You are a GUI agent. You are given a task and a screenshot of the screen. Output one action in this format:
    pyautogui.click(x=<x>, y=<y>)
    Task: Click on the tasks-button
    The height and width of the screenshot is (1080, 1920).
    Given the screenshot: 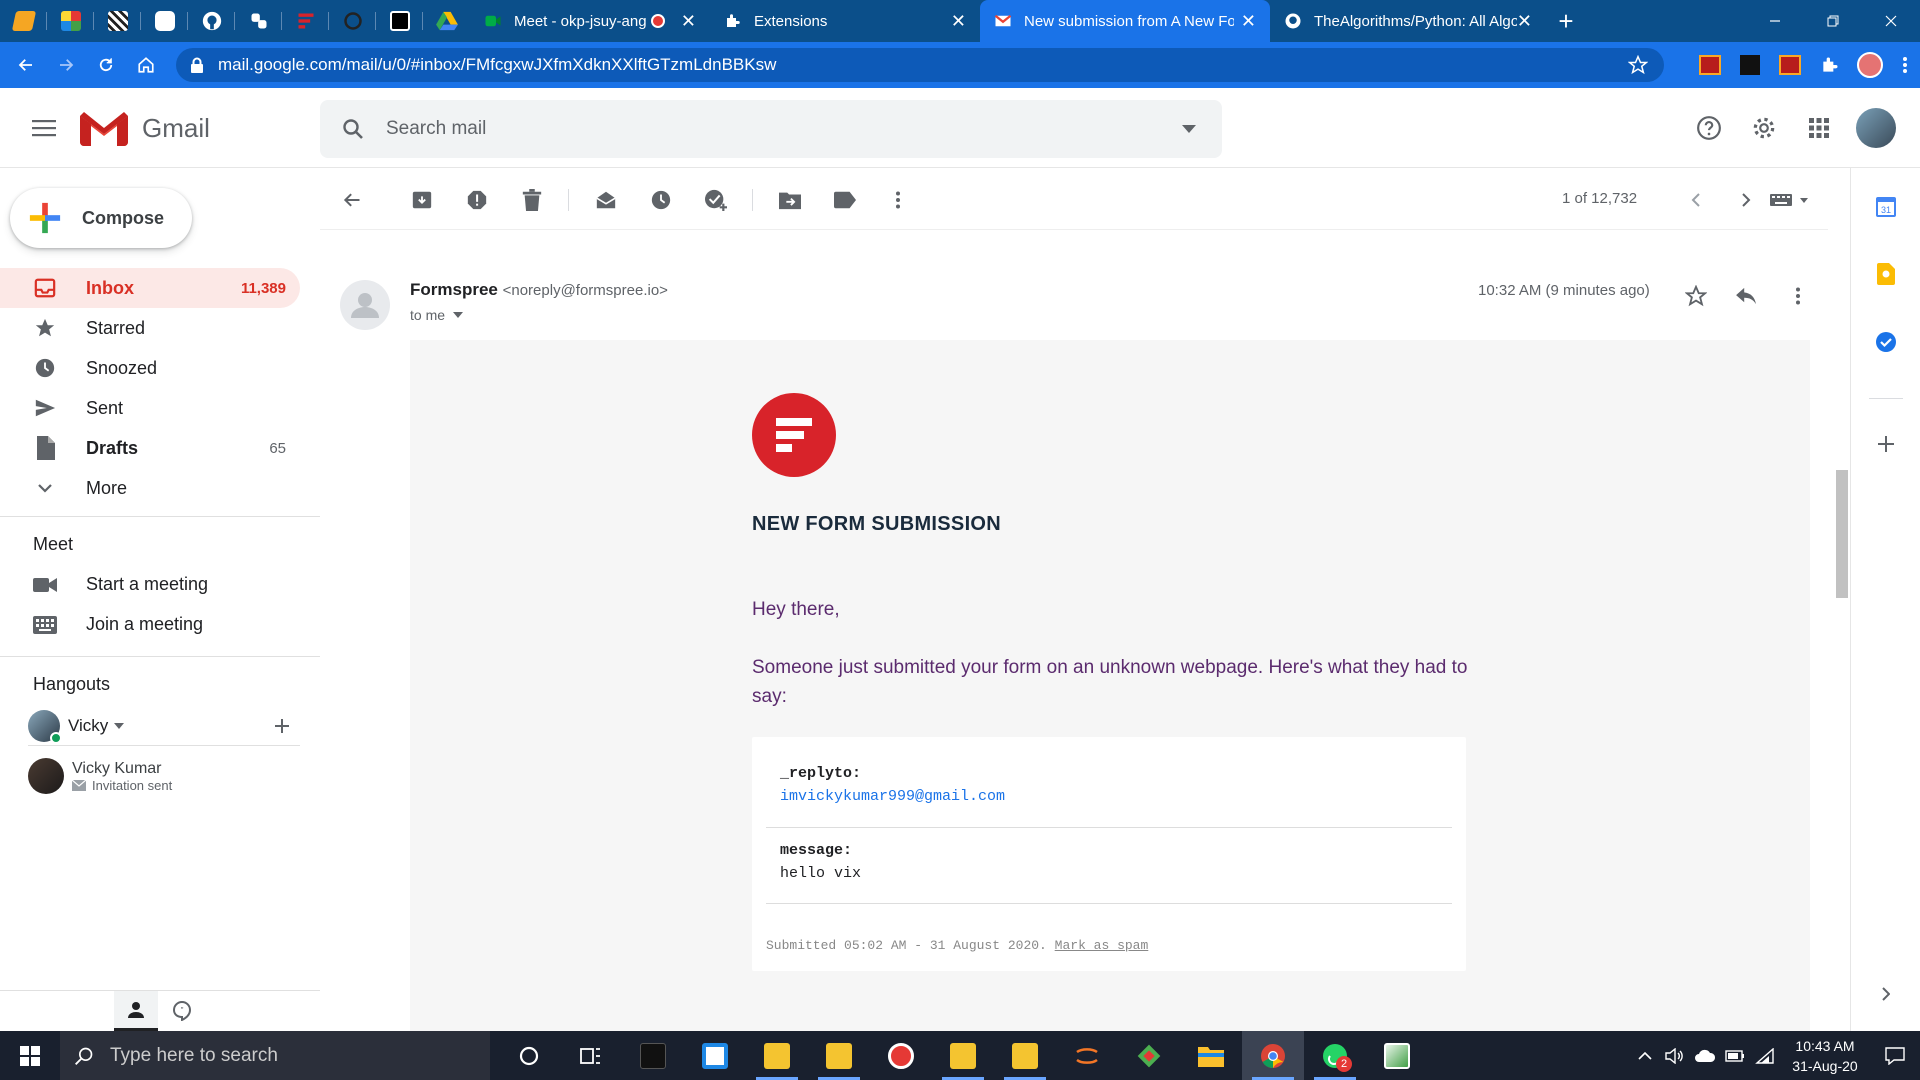 What is the action you would take?
    pyautogui.click(x=1886, y=342)
    